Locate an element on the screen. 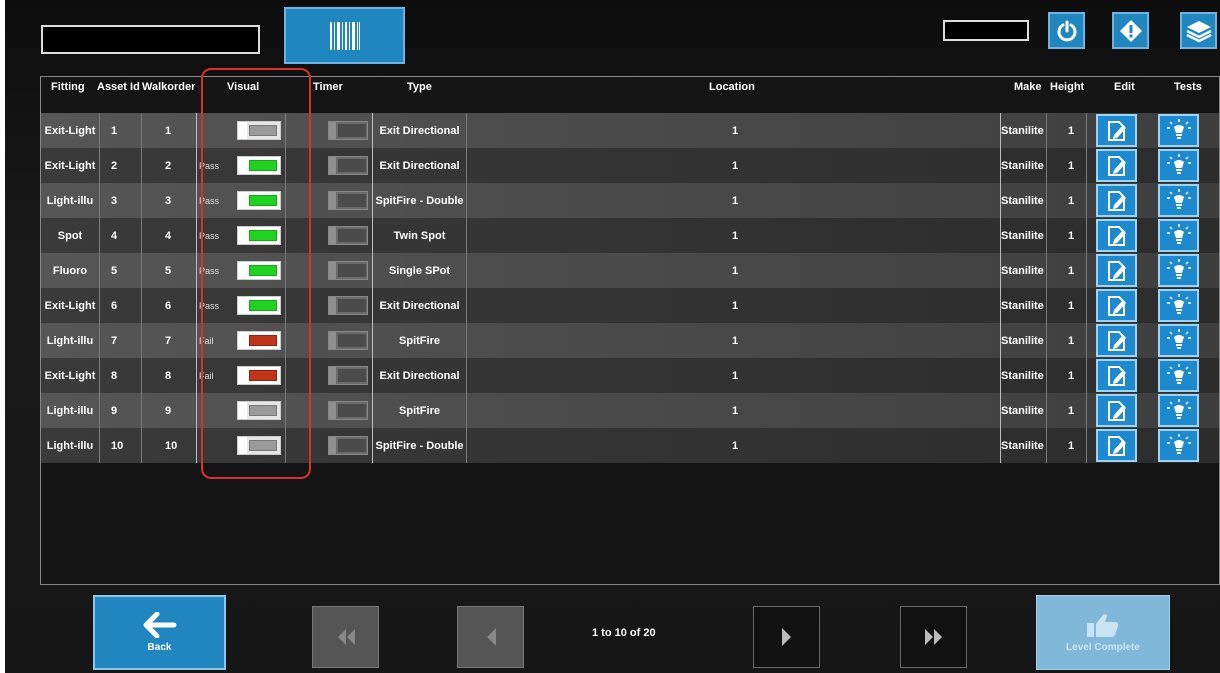 This screenshot has width=1220, height=673. status-field is located at coordinates (986, 30).